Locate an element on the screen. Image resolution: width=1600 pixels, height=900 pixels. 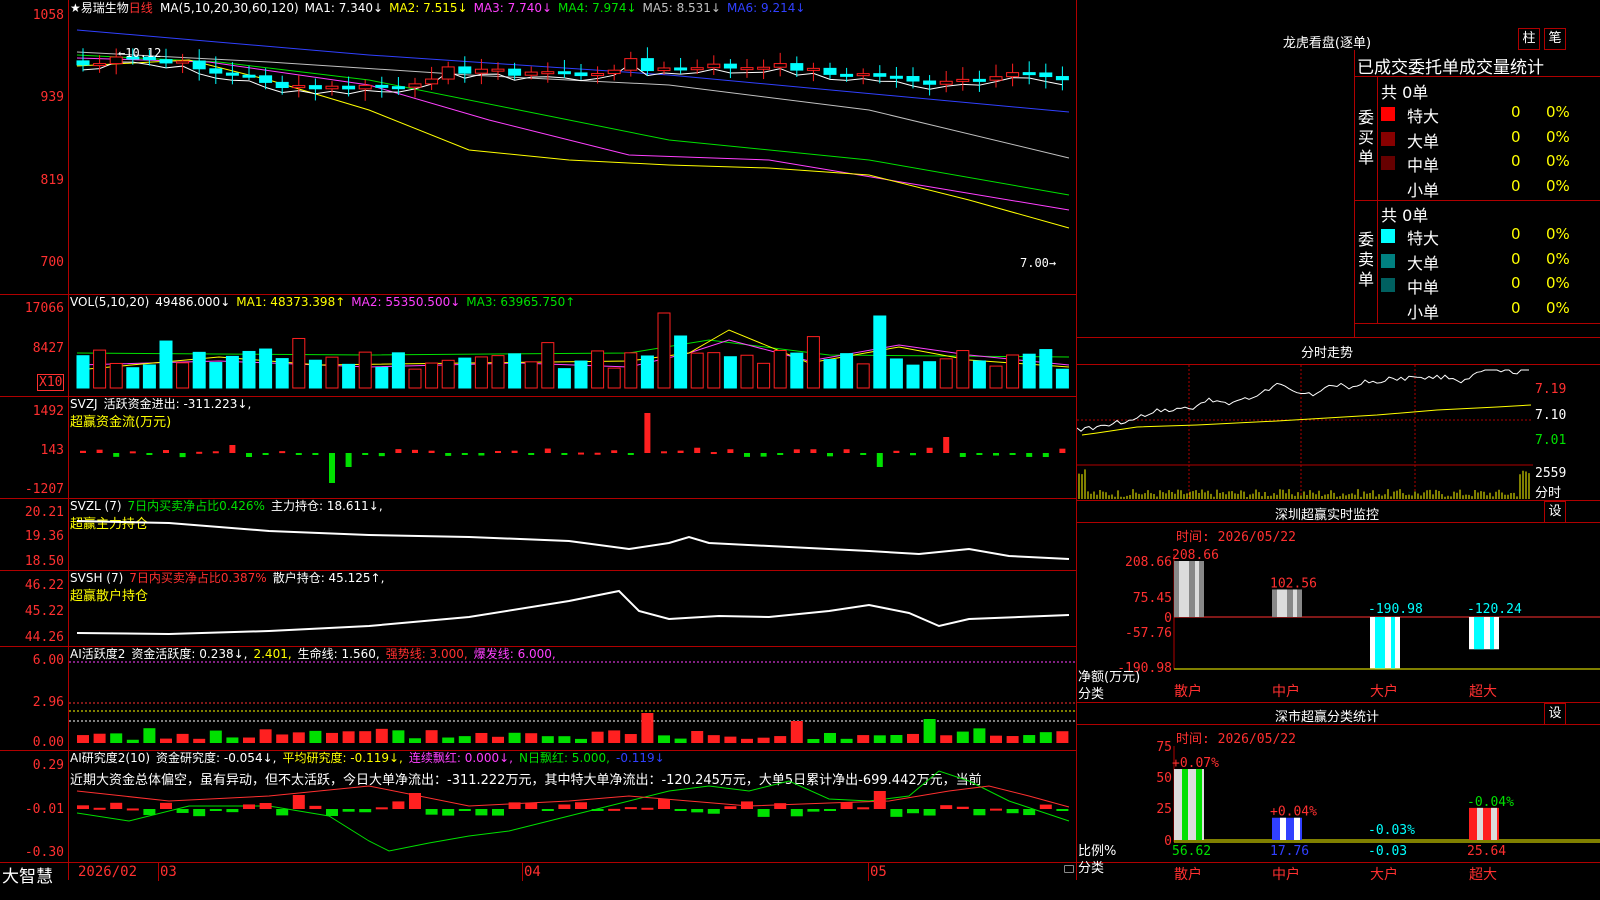
order-type: 特大 is located at coordinates (1423, 238).